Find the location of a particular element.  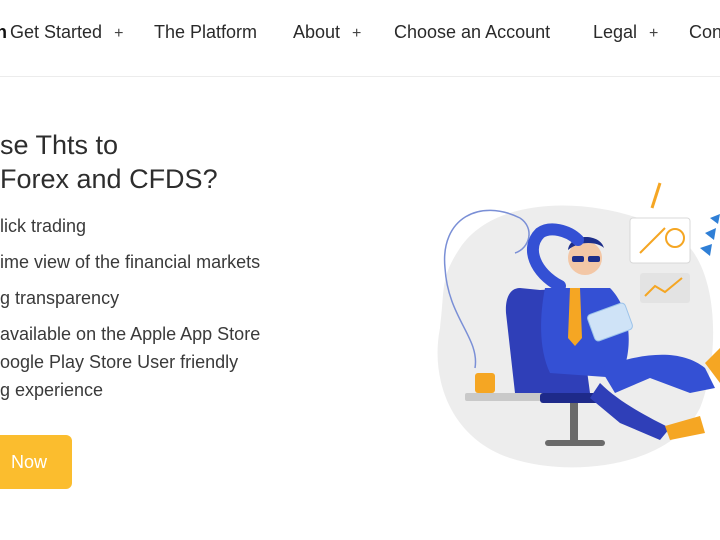

hero-heading-line-2: Forex and CFDS? is located at coordinates (109, 179).